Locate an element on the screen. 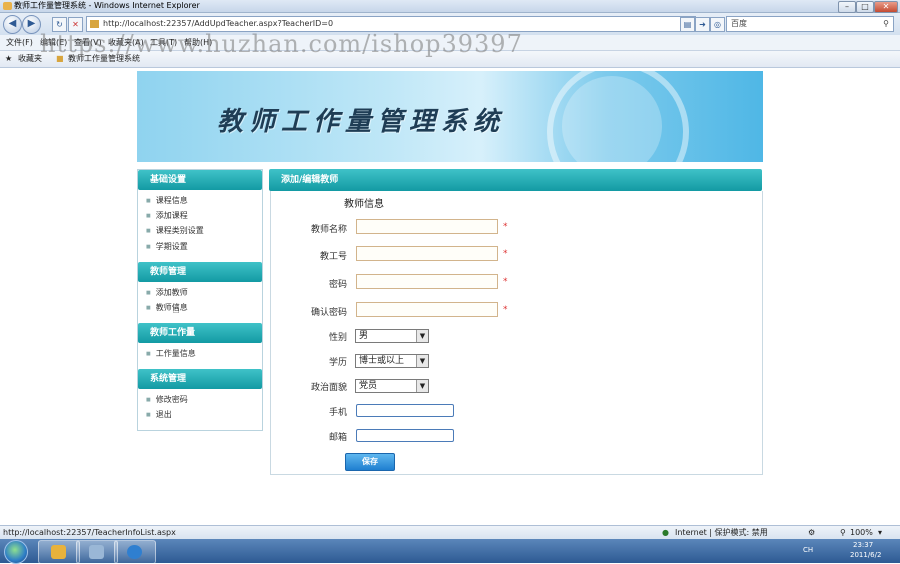 Image resolution: width=900 pixels, height=564 pixels. system-tray: CH 23:37 2011/6/2 is located at coordinates (847, 551).